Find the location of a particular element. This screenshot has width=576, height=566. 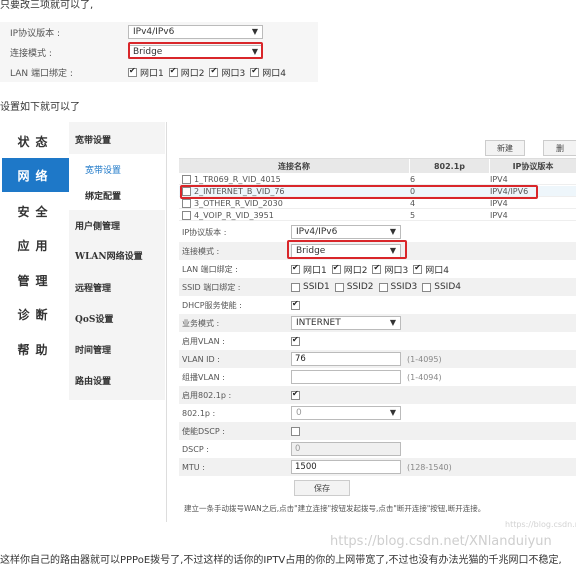

mtu-label: MTU : is located at coordinates (193, 467).